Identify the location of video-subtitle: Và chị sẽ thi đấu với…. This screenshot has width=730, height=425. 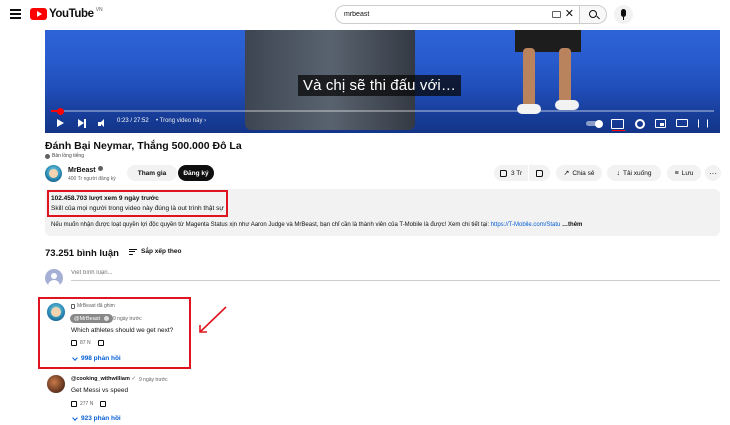
(379, 85).